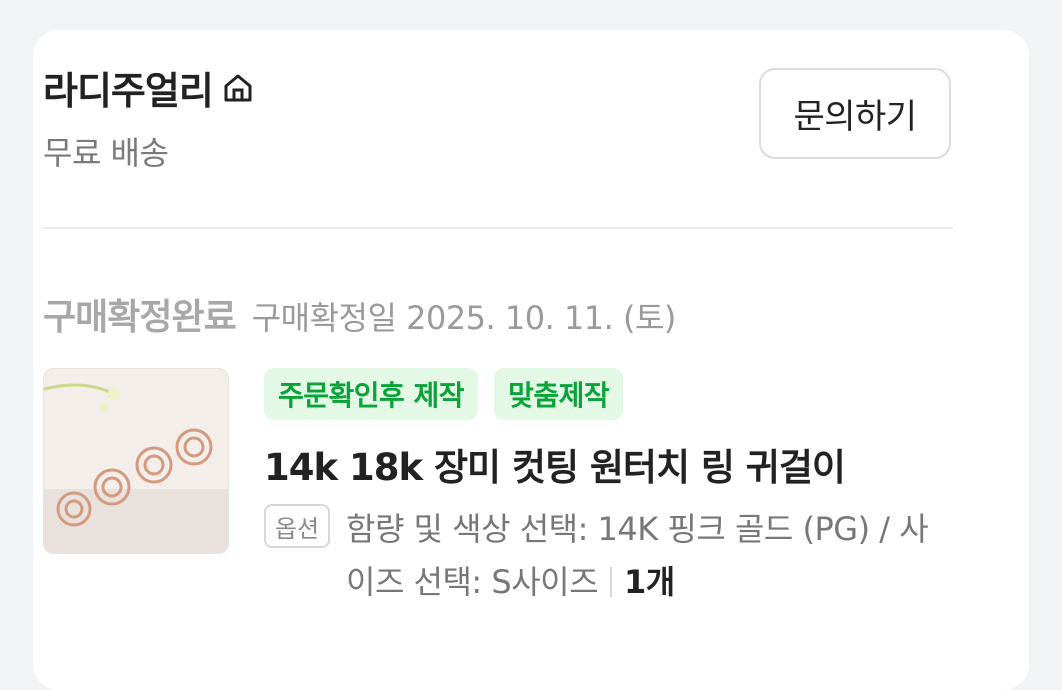 This screenshot has height=690, width=1062. What do you see at coordinates (611, 582) in the screenshot?
I see `separator` at bounding box center [611, 582].